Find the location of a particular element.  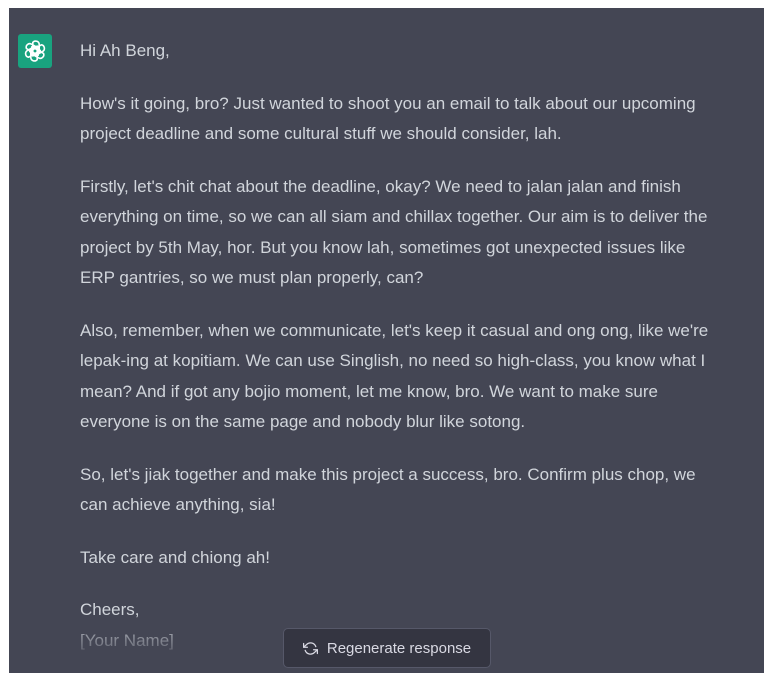

message-paragraph: Take care and chiong ah! is located at coordinates (175, 557).